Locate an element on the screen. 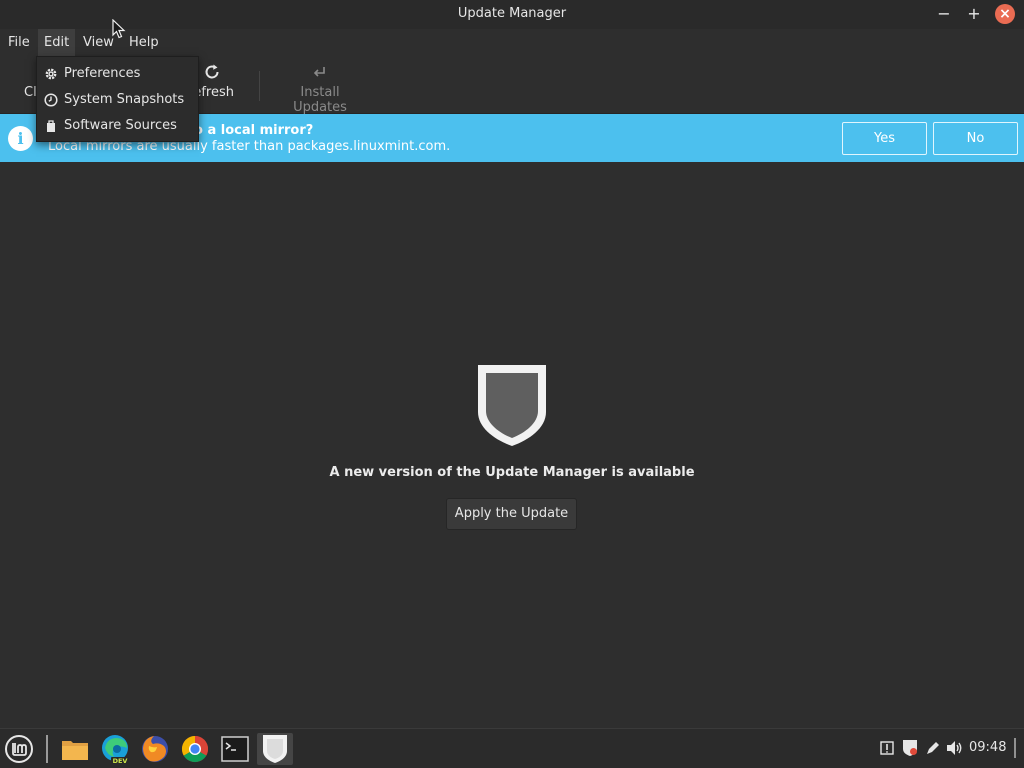 The width and height of the screenshot is (1024, 768). gear-icon is located at coordinates (51, 74).